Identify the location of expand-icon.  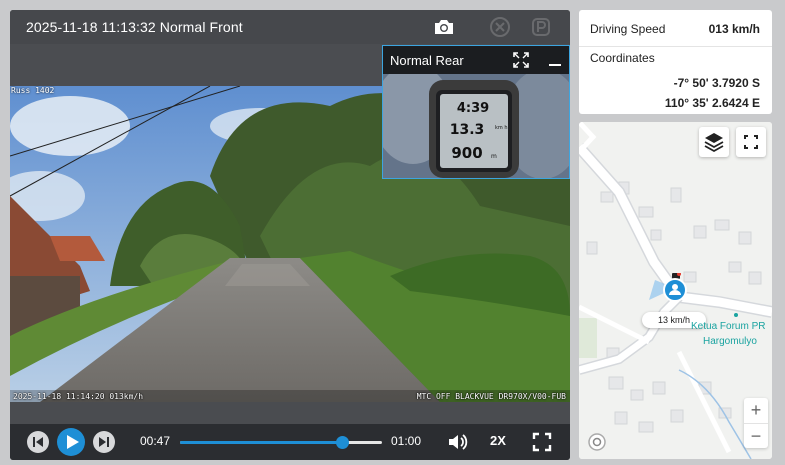
(521, 60).